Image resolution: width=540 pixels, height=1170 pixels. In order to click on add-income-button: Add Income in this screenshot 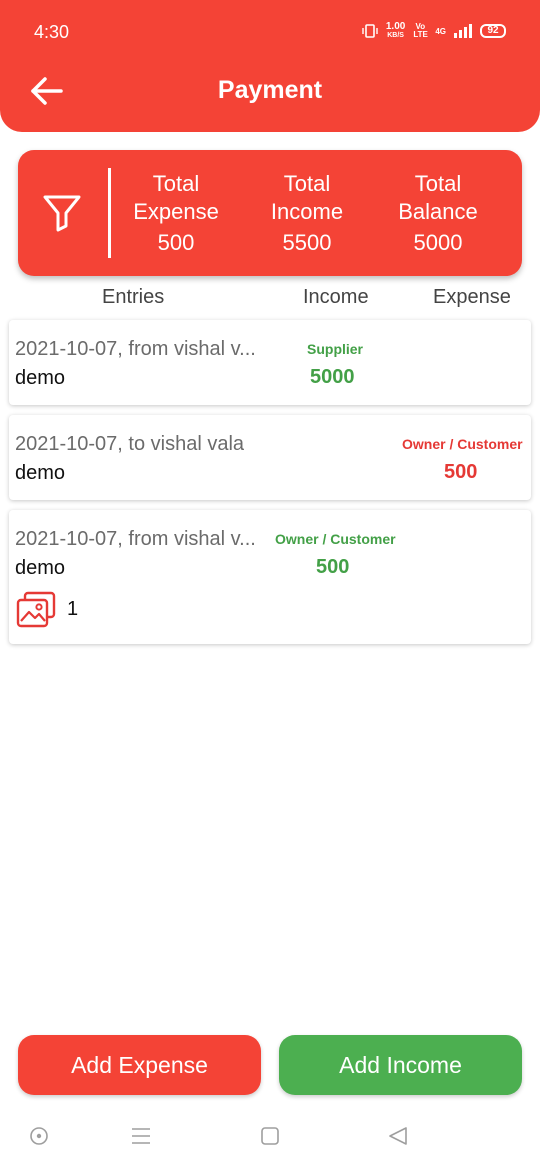, I will do `click(400, 1065)`.